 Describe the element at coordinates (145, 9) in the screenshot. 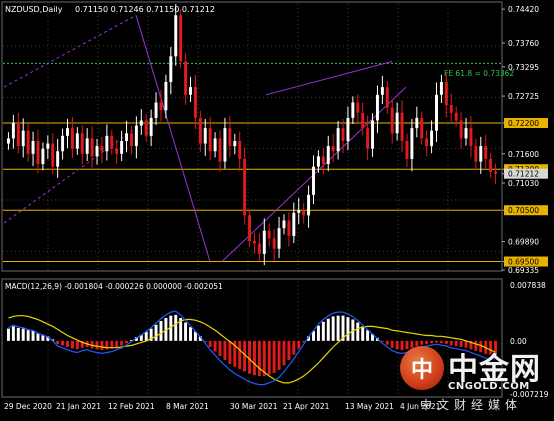

I see `chart-ohlc-label: 0.71150 0.71246 0.71150 0.71212` at that location.